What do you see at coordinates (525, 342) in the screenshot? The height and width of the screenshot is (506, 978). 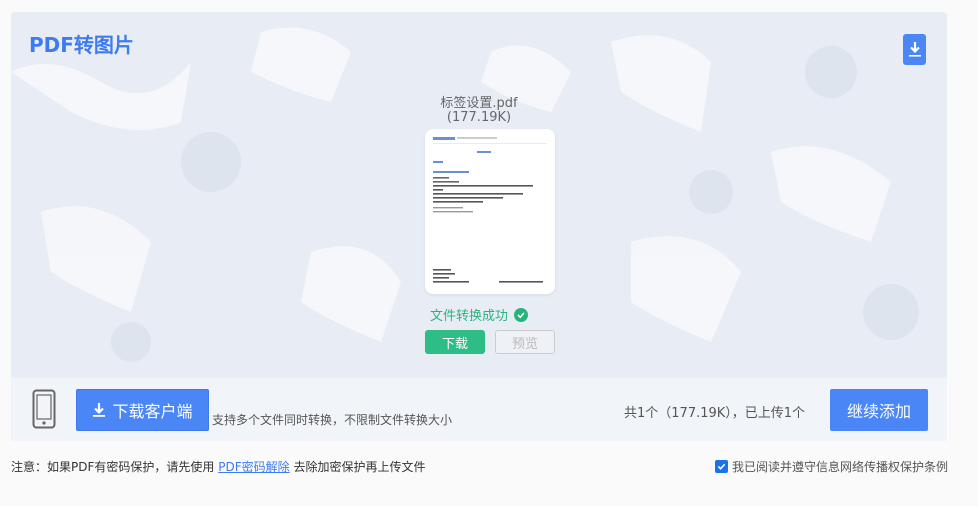 I see `preview-button: 预览` at bounding box center [525, 342].